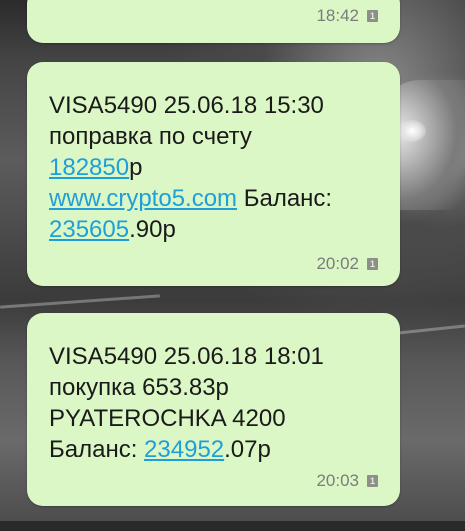 This screenshot has width=465, height=531. I want to click on balance-suffix: .90р, so click(152, 229).